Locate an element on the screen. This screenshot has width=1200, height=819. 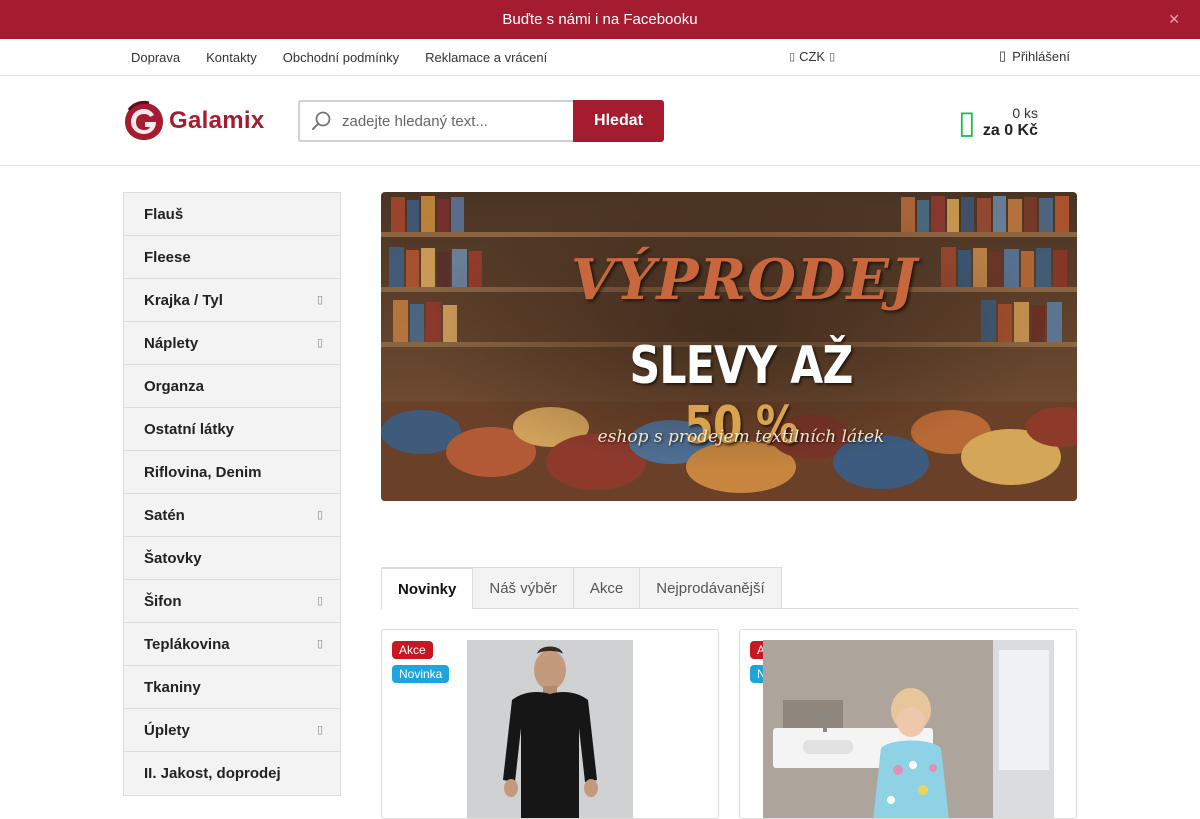
link-reklamace: Reklamace a vrácení is located at coordinates (486, 57).